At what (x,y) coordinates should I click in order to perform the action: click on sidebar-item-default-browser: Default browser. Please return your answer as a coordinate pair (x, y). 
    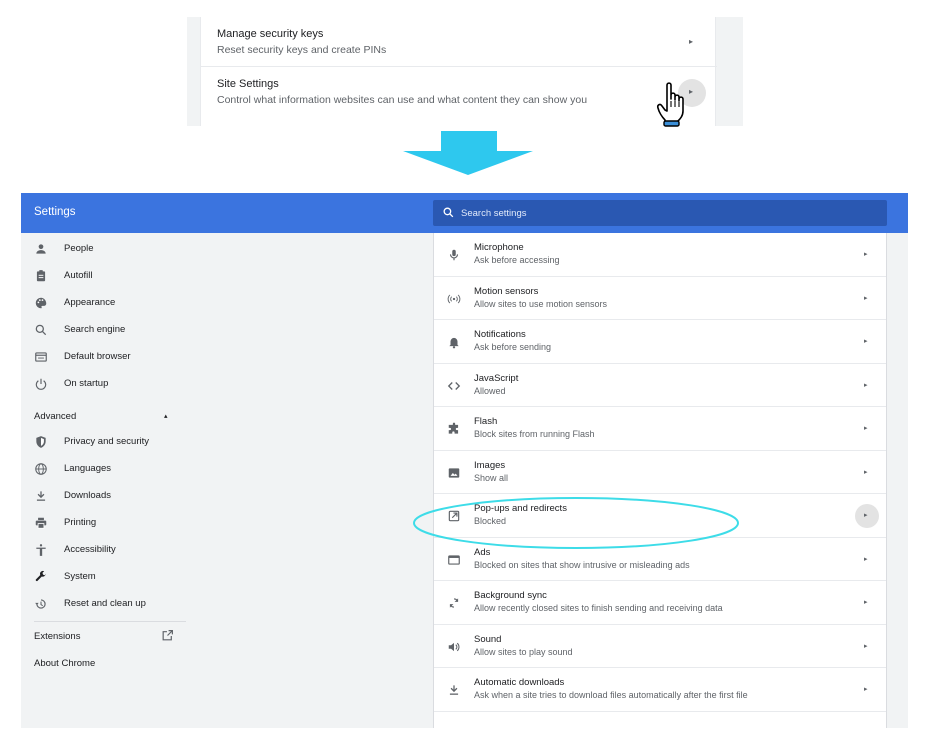
    Looking at the image, I should click on (111, 358).